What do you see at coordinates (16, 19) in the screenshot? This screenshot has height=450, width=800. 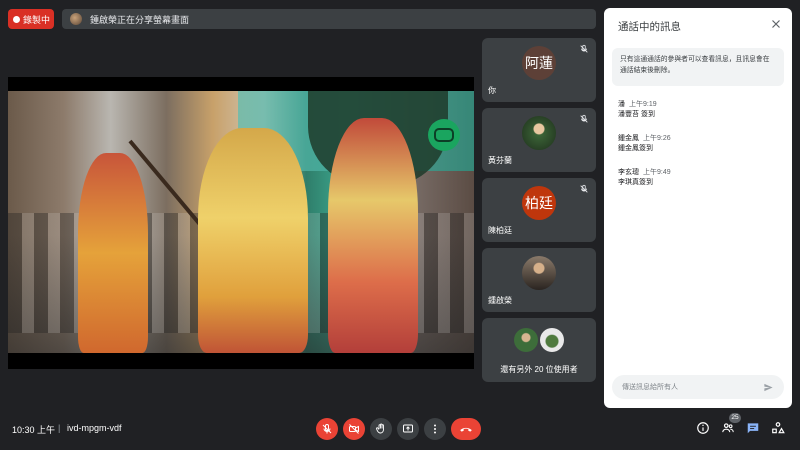 I see `recording-dot-icon` at bounding box center [16, 19].